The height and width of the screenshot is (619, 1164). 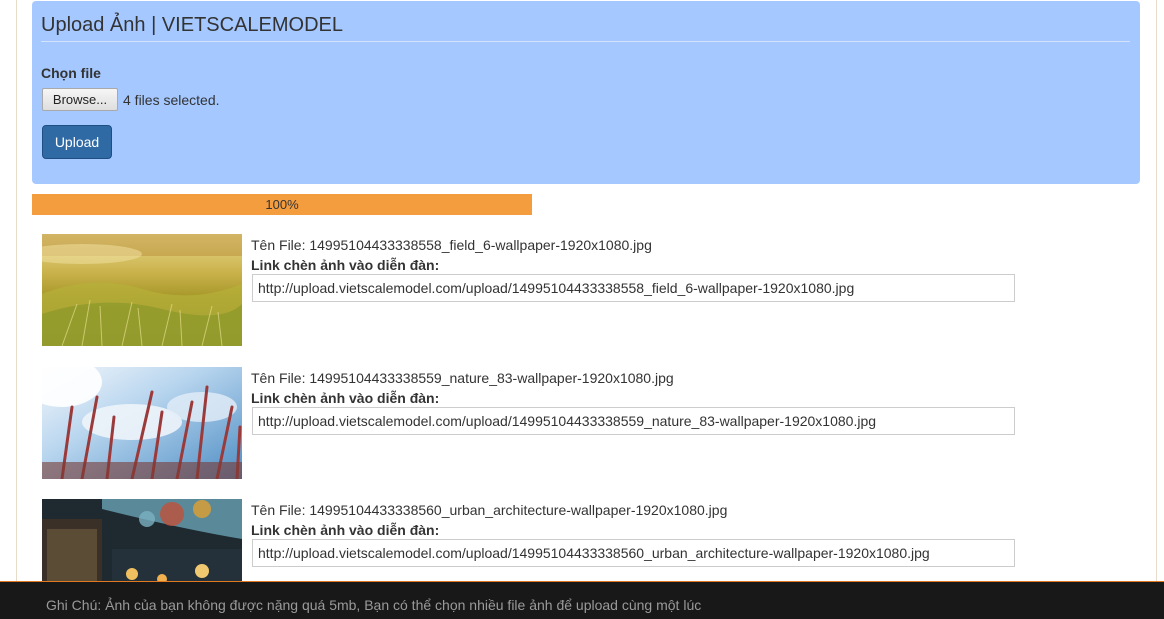 What do you see at coordinates (192, 25) in the screenshot?
I see `page-title: Upload Ảnh | VIETSCALEMODEL` at bounding box center [192, 25].